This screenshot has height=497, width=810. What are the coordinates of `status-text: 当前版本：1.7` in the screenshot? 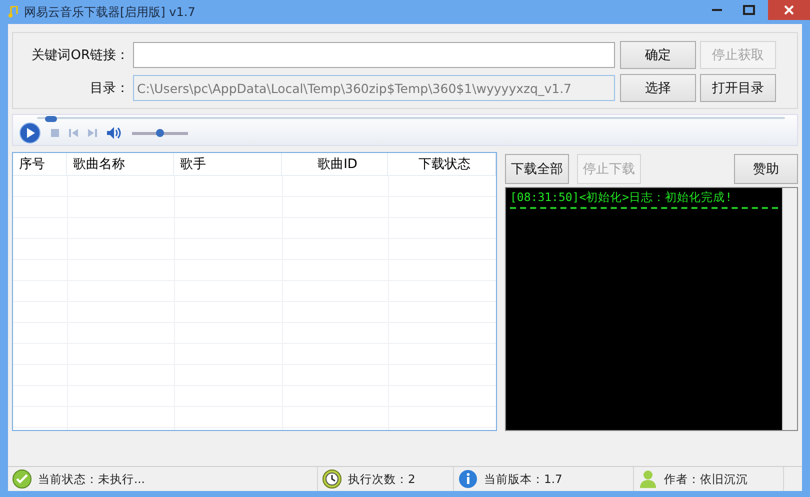 It's located at (523, 479).